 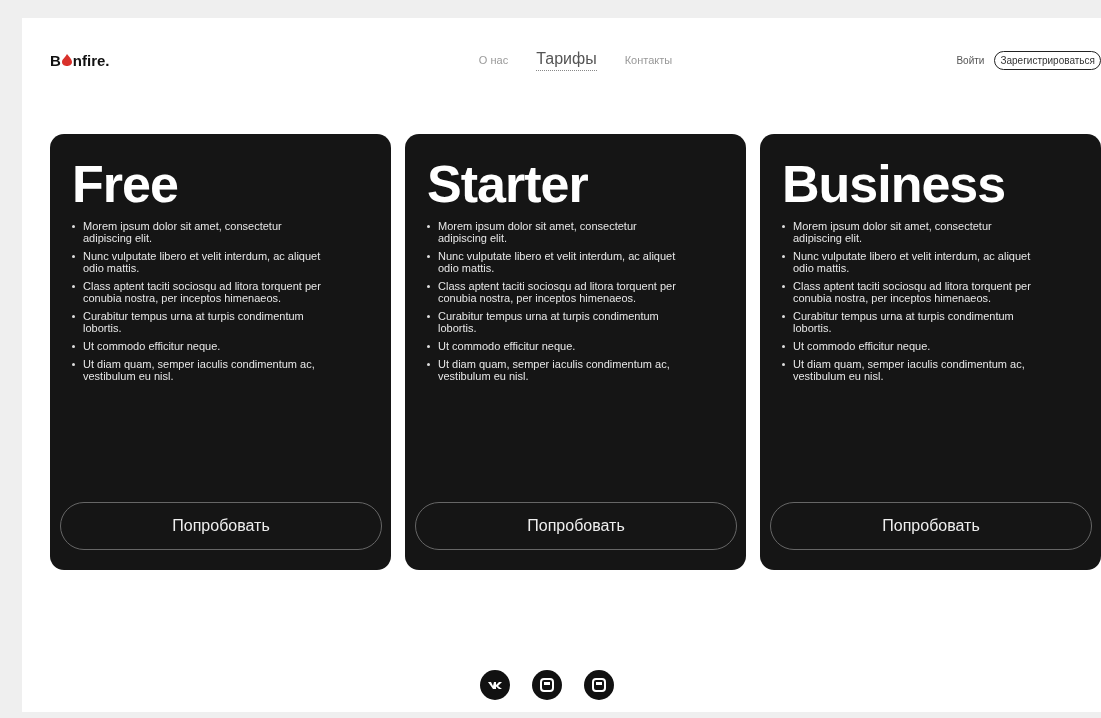 I want to click on nav-link: Тарифы, so click(x=566, y=60).